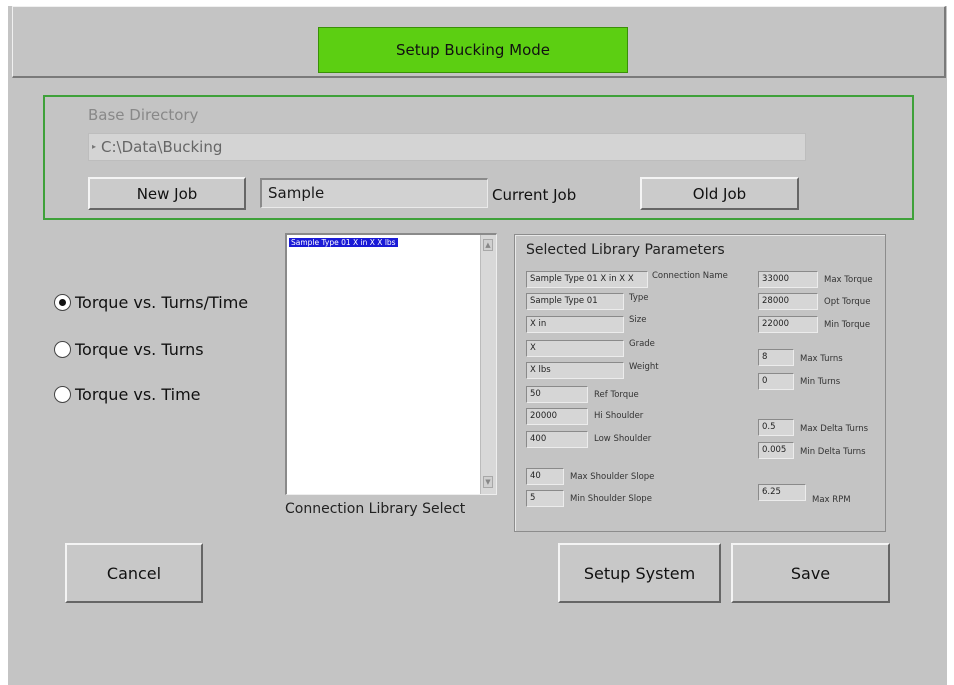 Image resolution: width=954 pixels, height=685 pixels. I want to click on connection-library-list: Sample Type 01 X in X X lbs ▲ ▼, so click(391, 364).